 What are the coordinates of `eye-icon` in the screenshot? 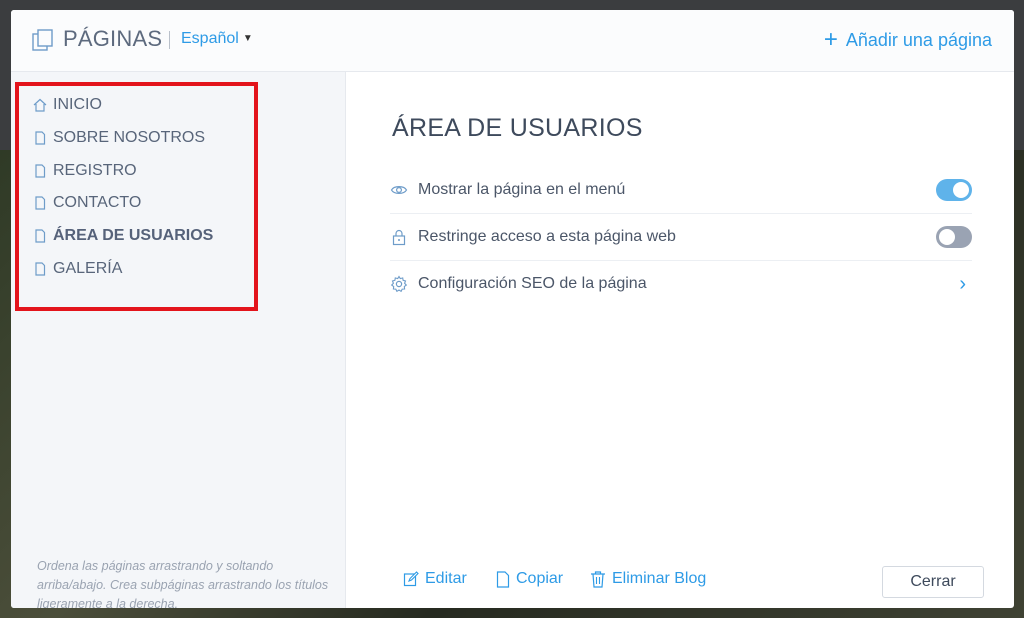 It's located at (399, 190).